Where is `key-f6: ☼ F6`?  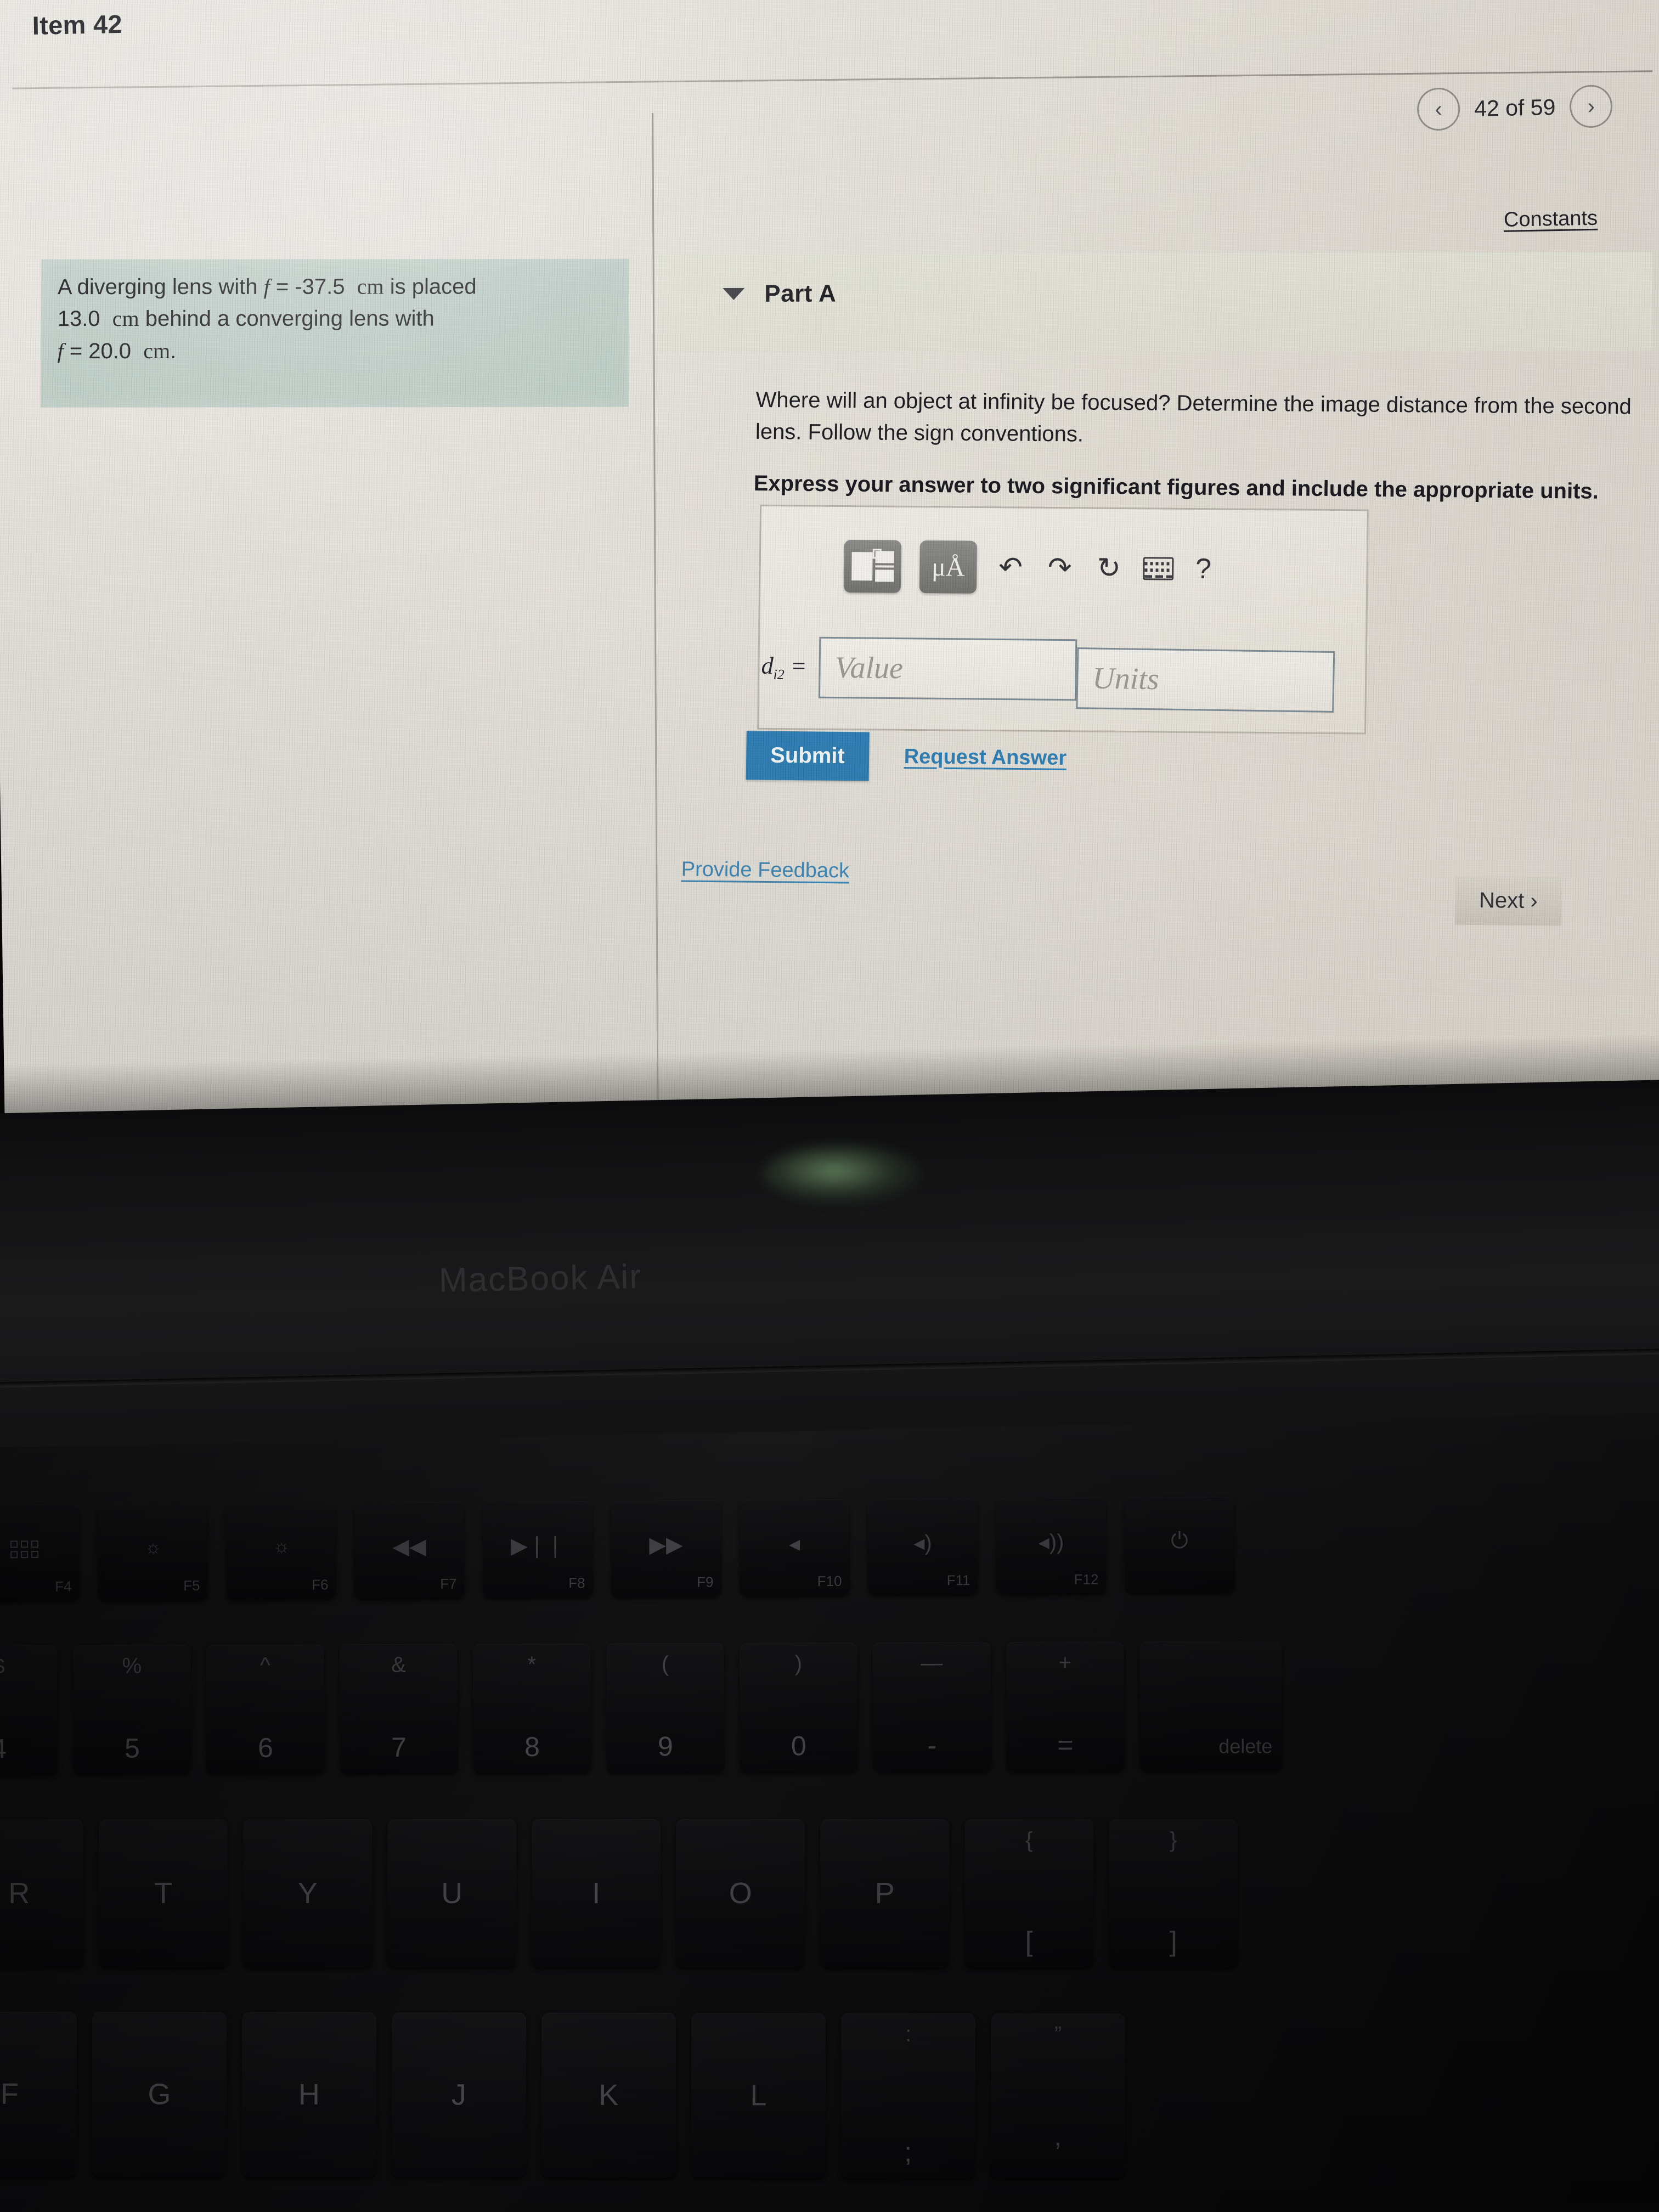 key-f6: ☼ F6 is located at coordinates (280, 1551).